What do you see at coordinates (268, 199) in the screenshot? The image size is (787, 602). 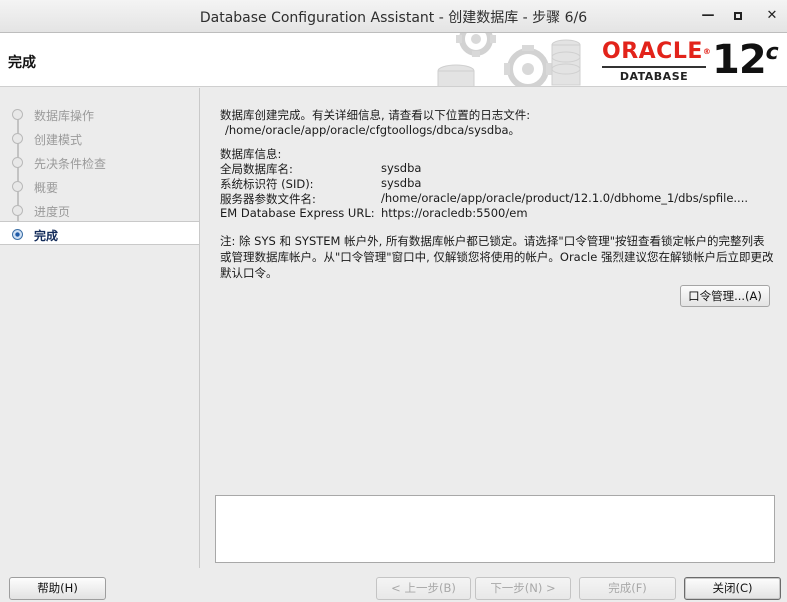 I see `info-label-spfile: 服务器参数文件名:` at bounding box center [268, 199].